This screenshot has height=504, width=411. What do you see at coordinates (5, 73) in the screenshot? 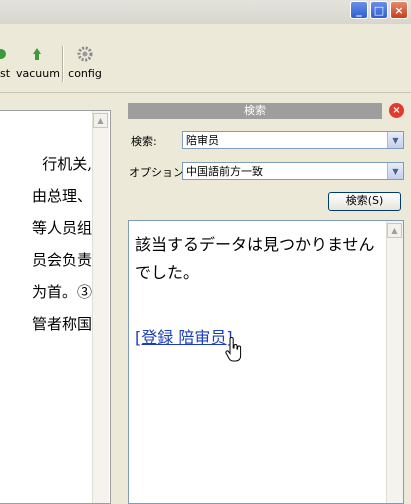
I see `toolbar-button-label: st` at bounding box center [5, 73].